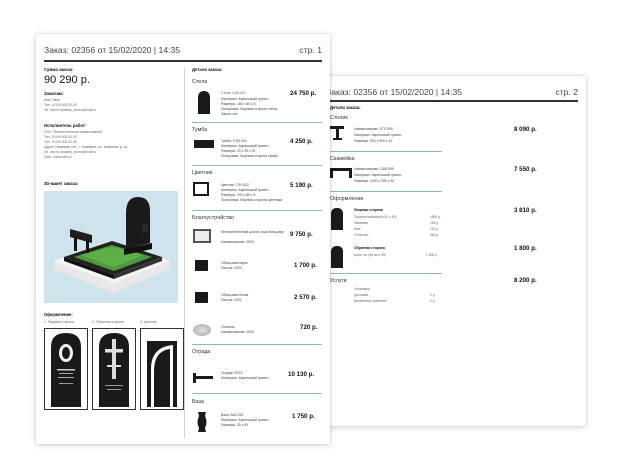 The width and height of the screenshot is (621, 449). Describe the element at coordinates (361, 223) in the screenshot. I see `item-line: Фамилия` at that location.